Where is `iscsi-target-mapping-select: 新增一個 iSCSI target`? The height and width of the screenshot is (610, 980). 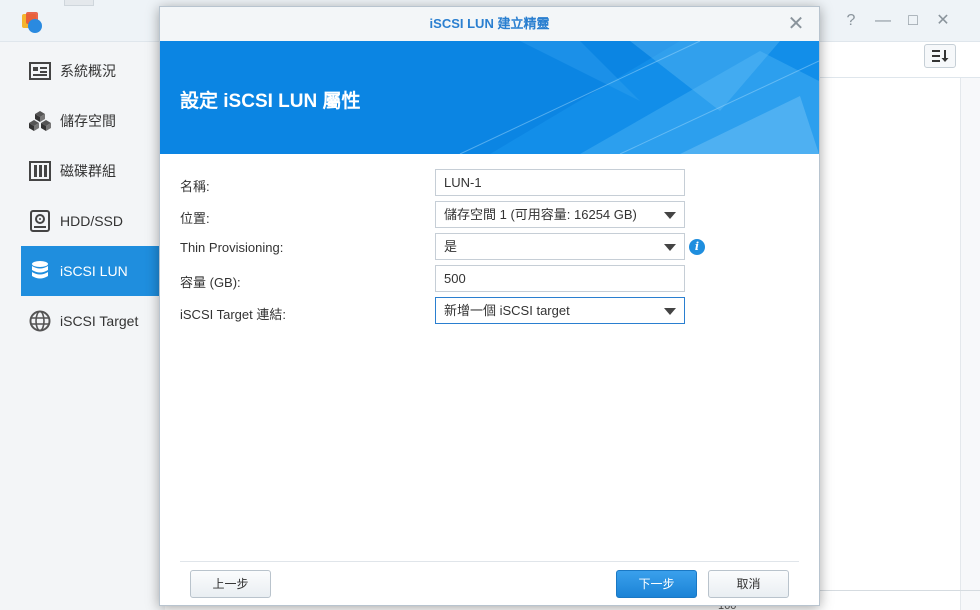 iscsi-target-mapping-select: 新增一個 iSCSI target is located at coordinates (560, 310).